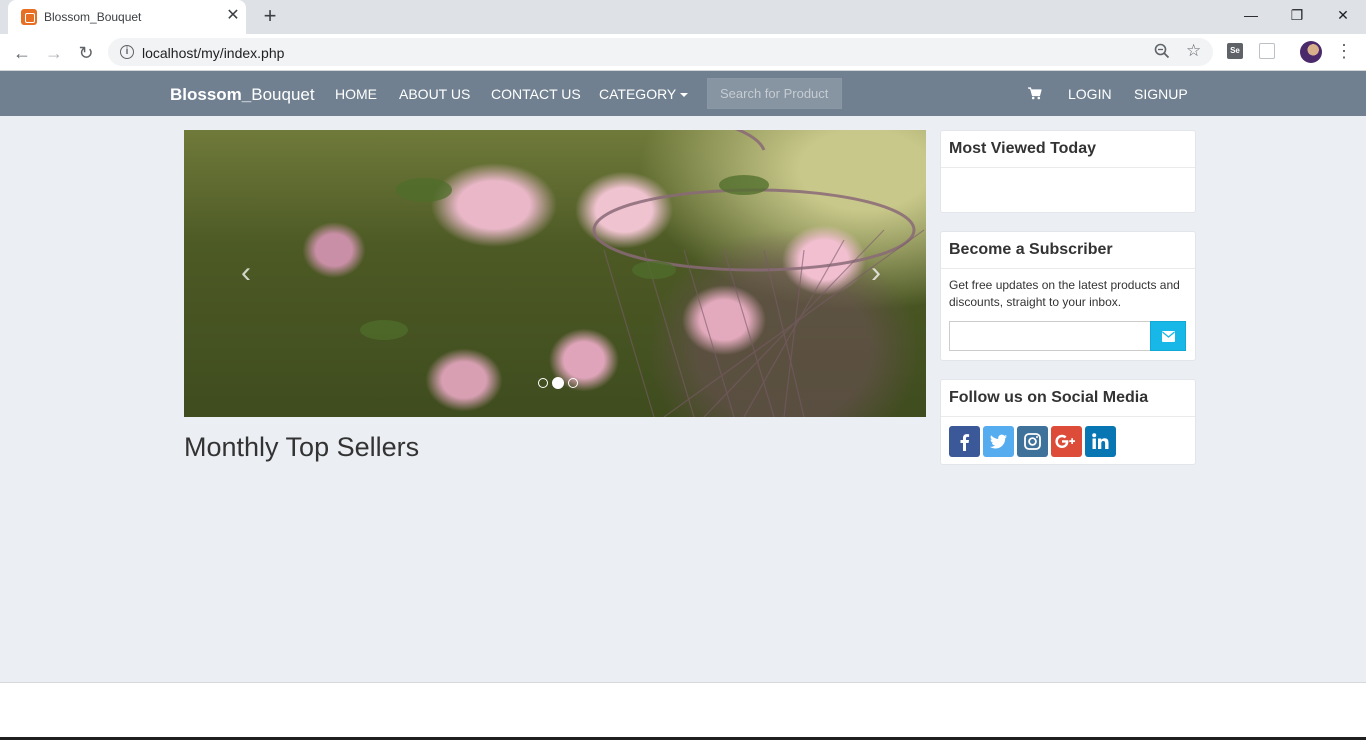 The image size is (1366, 740). I want to click on zoom-icon, so click(1162, 51).